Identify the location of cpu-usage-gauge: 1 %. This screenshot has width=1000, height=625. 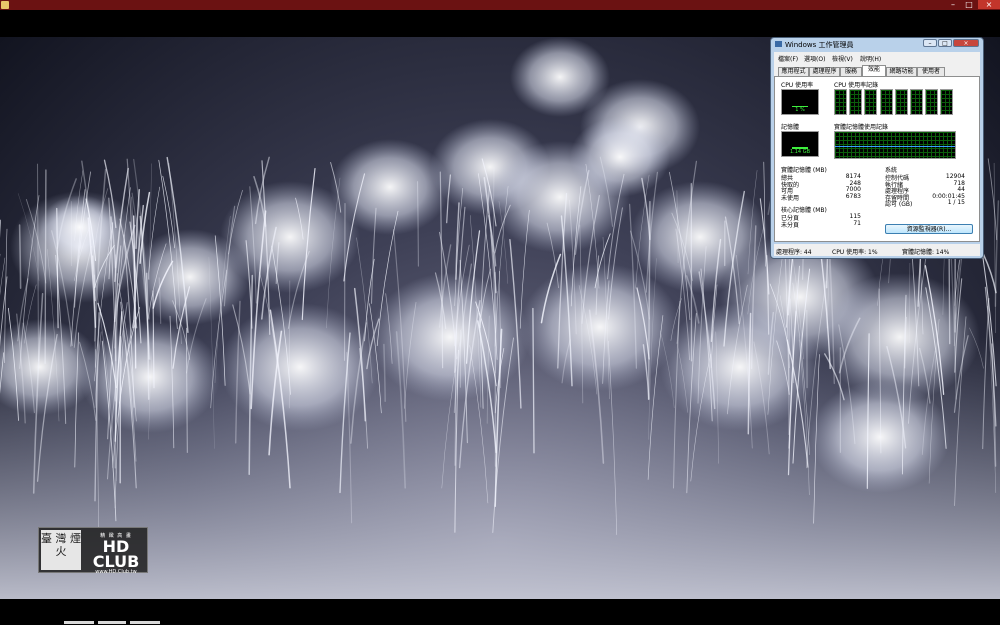
(800, 102).